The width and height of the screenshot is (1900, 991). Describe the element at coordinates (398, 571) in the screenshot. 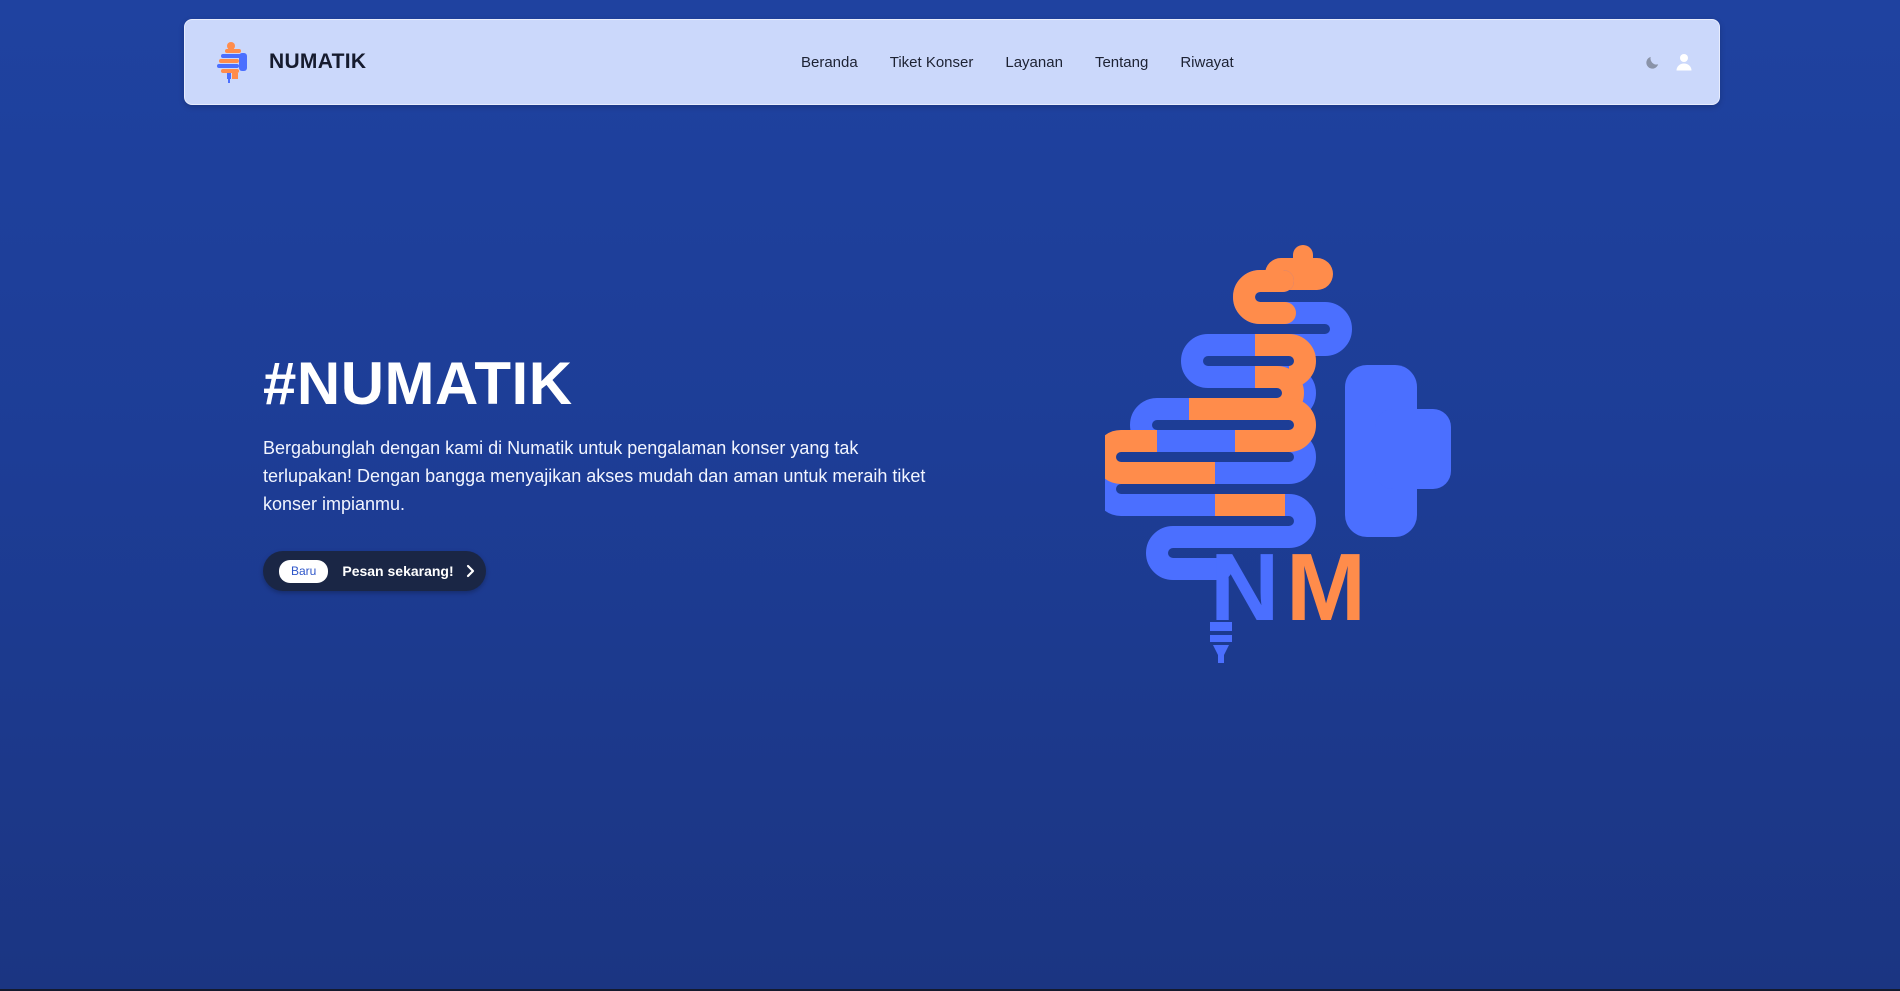

I see `order-now-label: Pesan sekarang!` at that location.